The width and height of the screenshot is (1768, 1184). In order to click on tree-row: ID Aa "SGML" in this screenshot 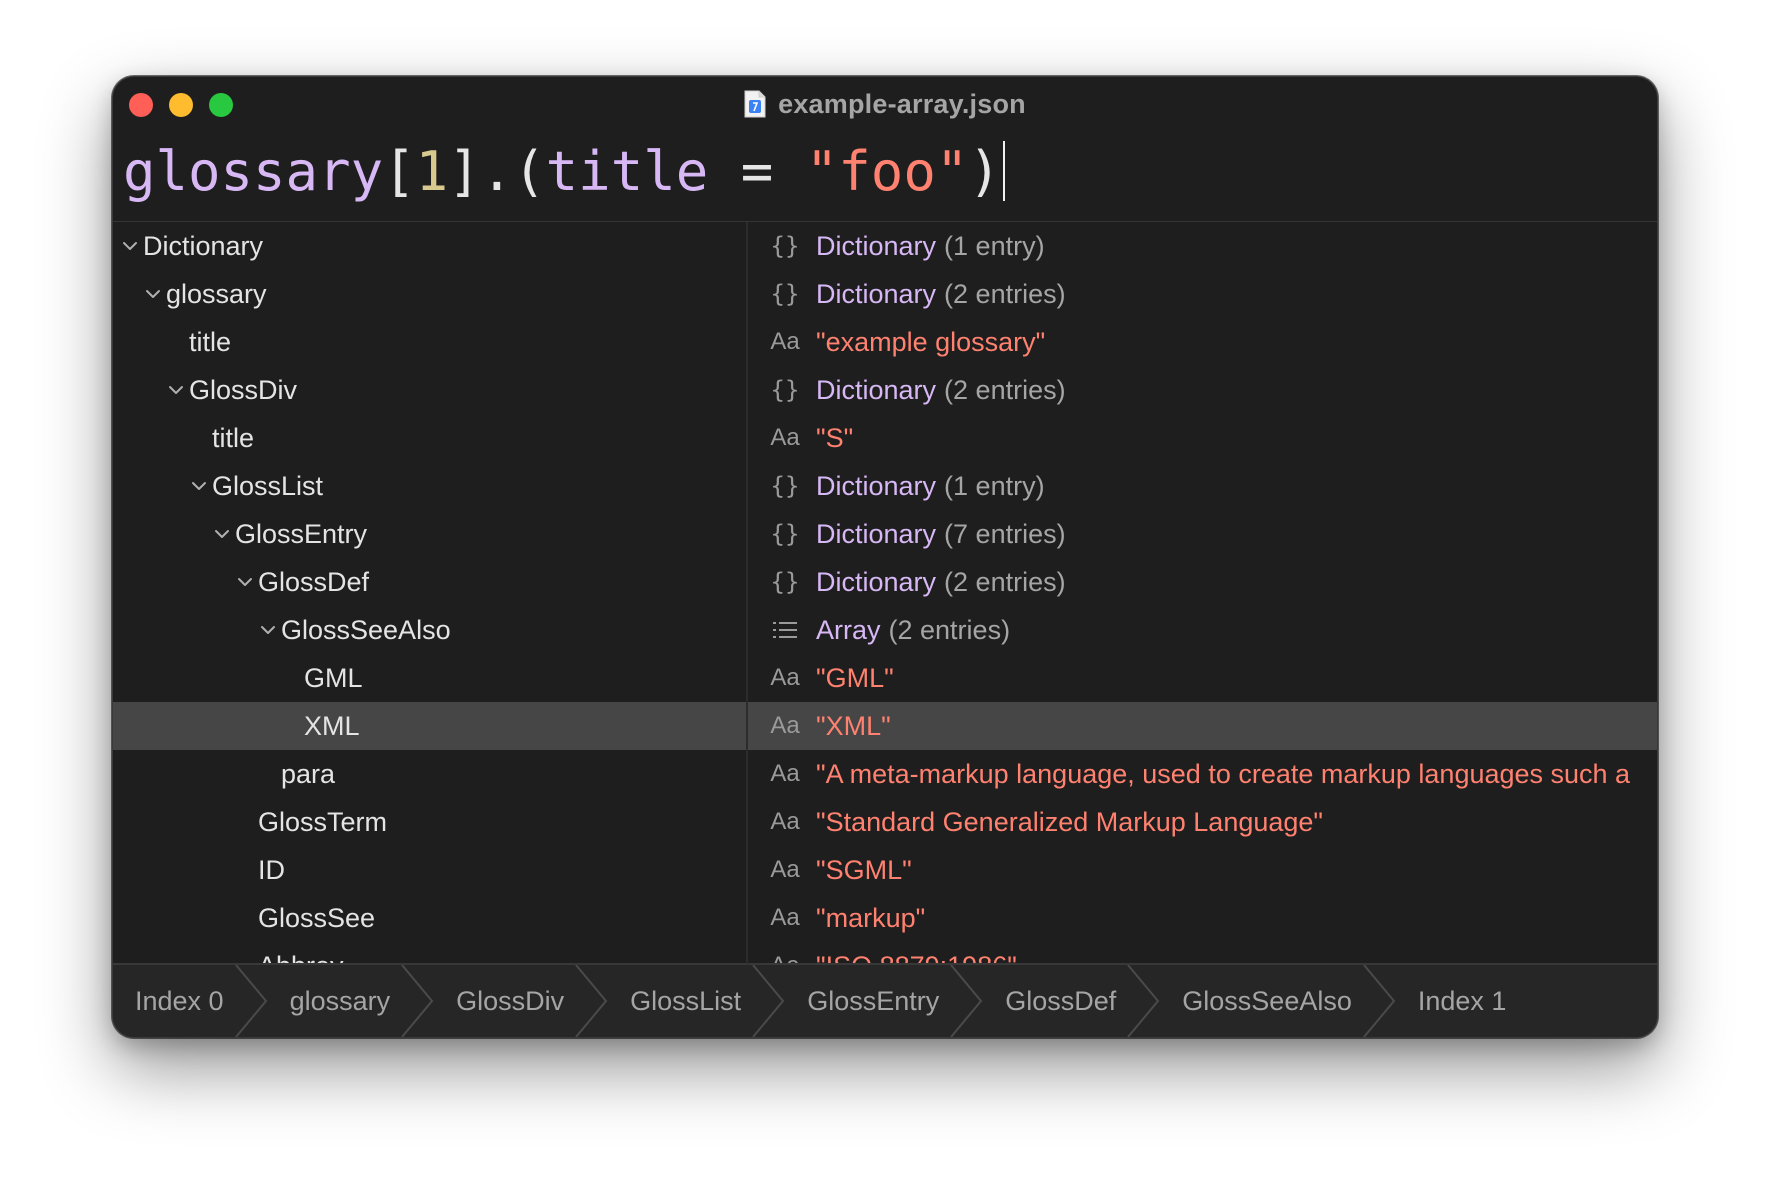, I will do `click(885, 870)`.